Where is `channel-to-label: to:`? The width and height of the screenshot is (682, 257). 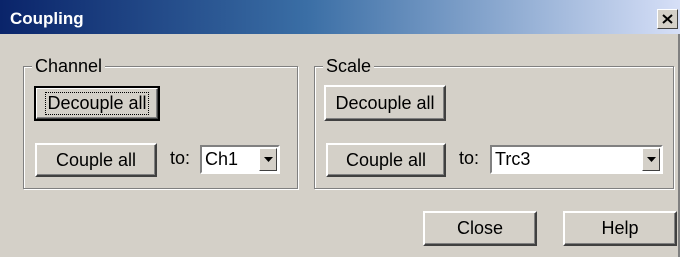 channel-to-label: to: is located at coordinates (180, 158).